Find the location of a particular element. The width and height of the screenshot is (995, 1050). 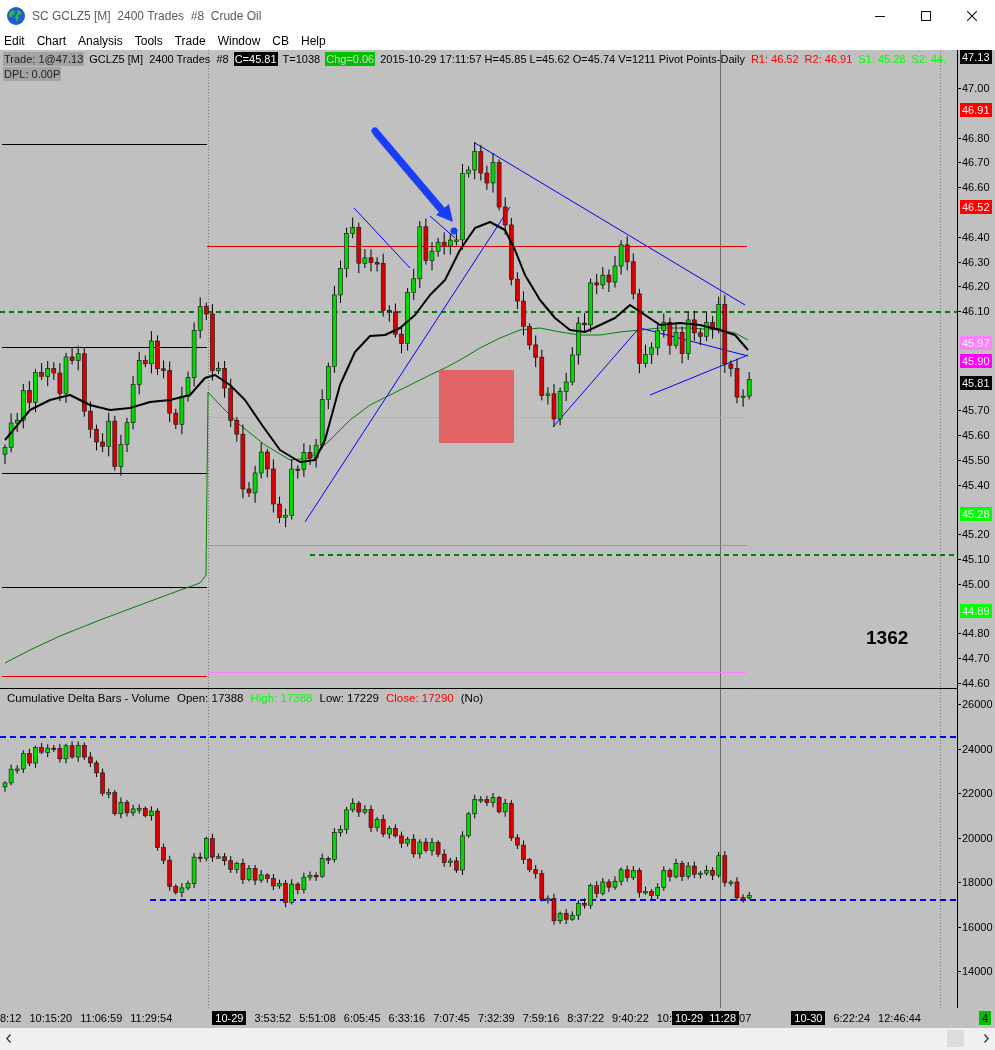

chart-info-text: (No) is located at coordinates (472, 698).